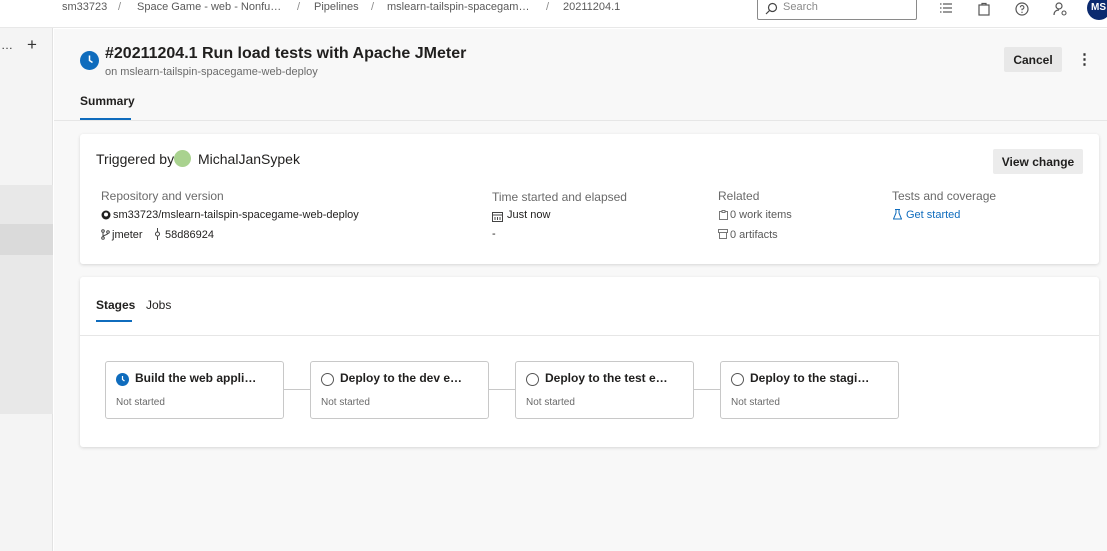 The height and width of the screenshot is (551, 1107). Describe the element at coordinates (157, 234) in the screenshot. I see `commit-icon` at that location.